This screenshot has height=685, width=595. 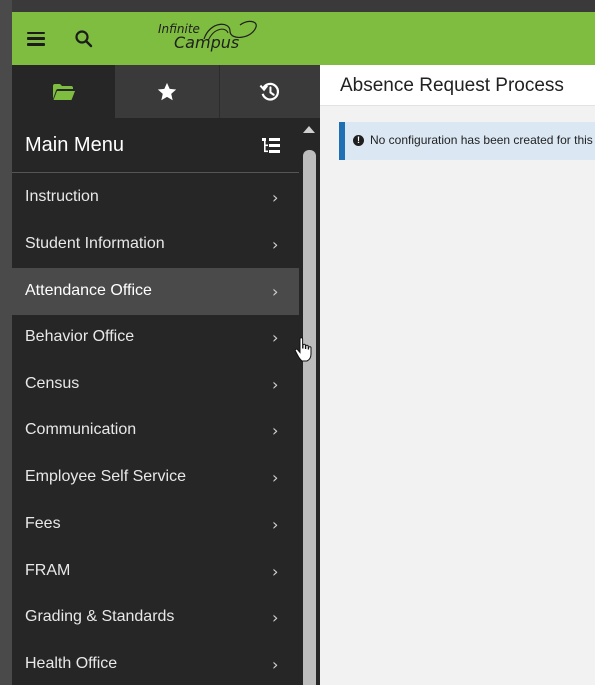 What do you see at coordinates (271, 146) in the screenshot?
I see `tree-view-icon` at bounding box center [271, 146].